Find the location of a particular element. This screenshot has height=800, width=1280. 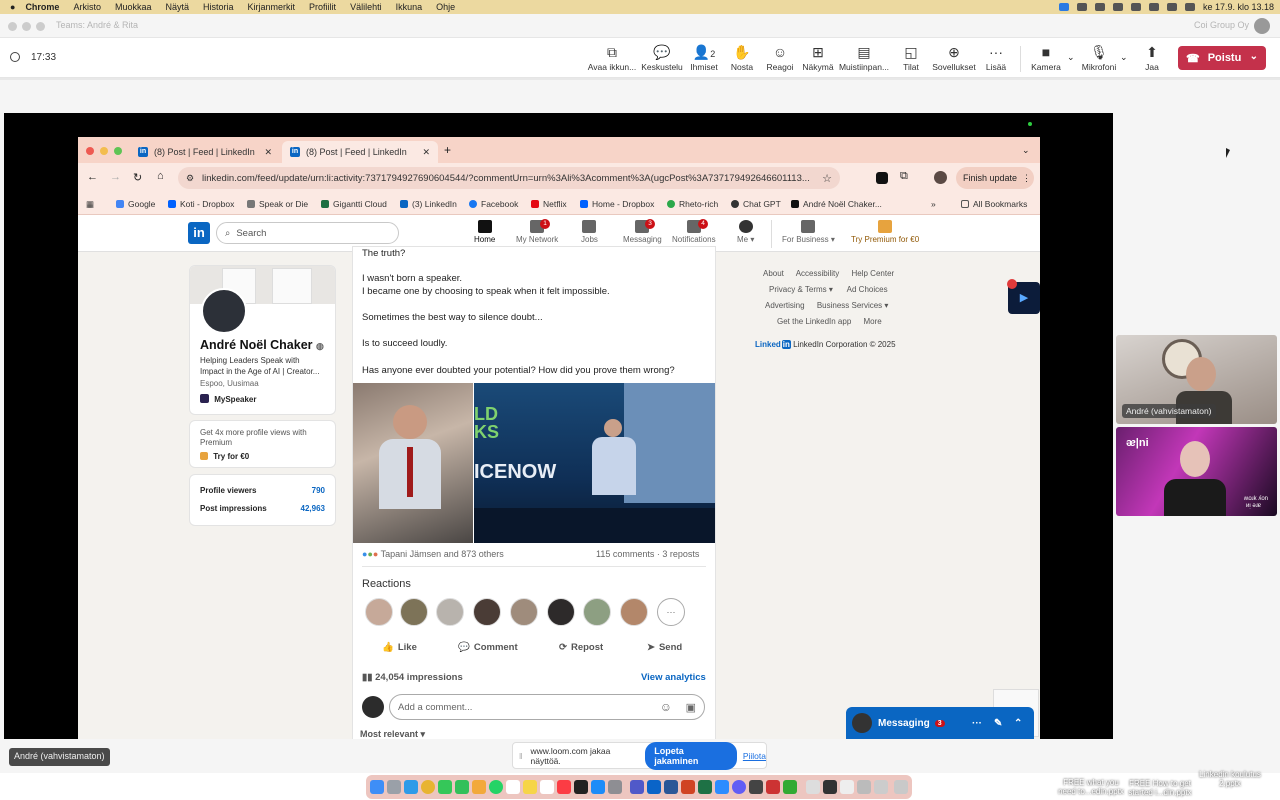

chevron-up-icon: ⌃ is located at coordinates (1018, 723).